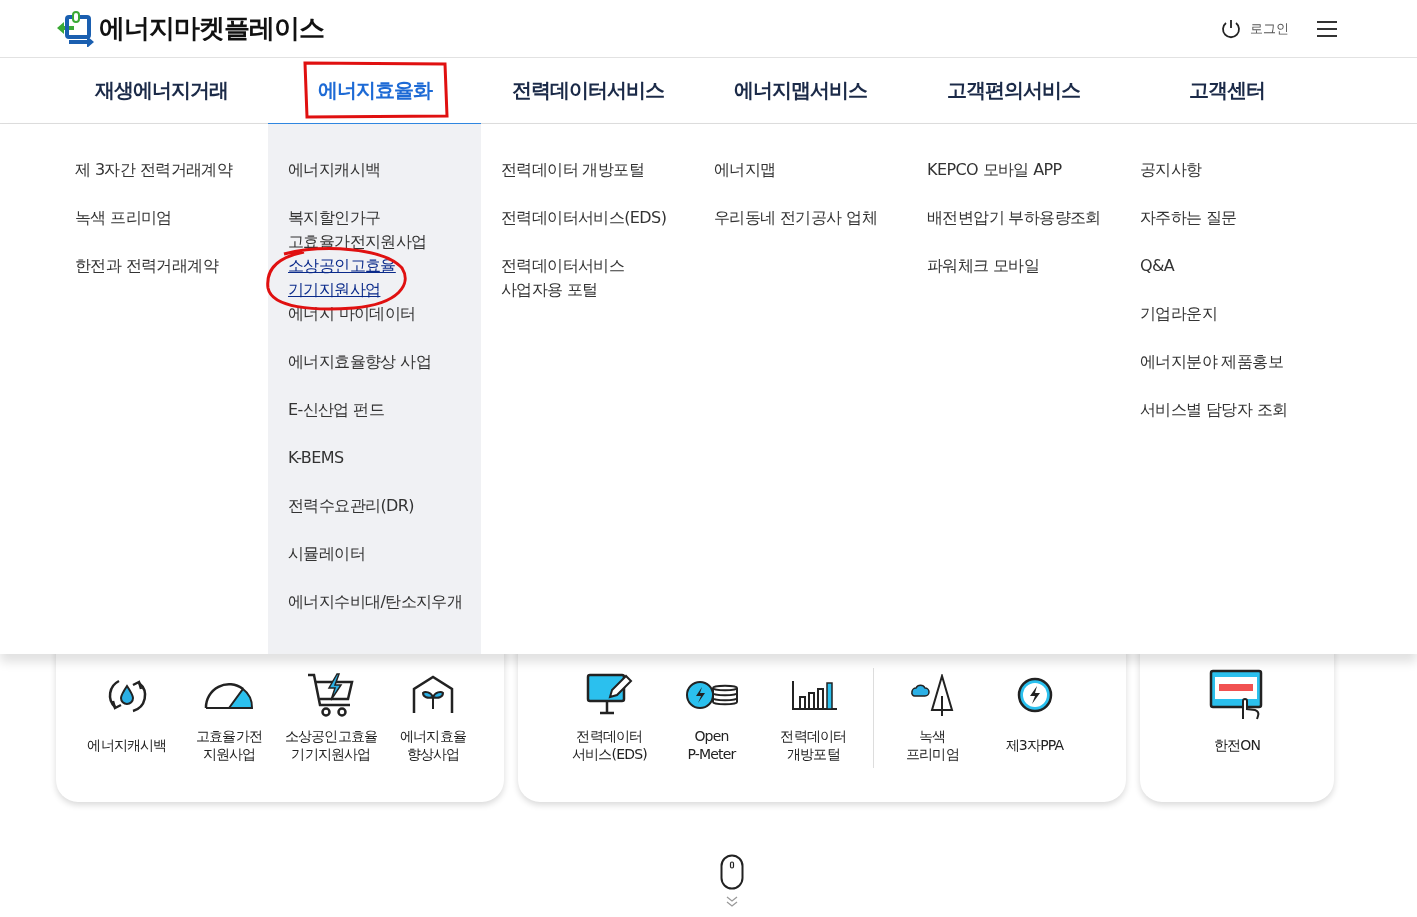 Image resolution: width=1417 pixels, height=917 pixels. Describe the element at coordinates (732, 902) in the screenshot. I see `double-chevron-down-icon` at that location.